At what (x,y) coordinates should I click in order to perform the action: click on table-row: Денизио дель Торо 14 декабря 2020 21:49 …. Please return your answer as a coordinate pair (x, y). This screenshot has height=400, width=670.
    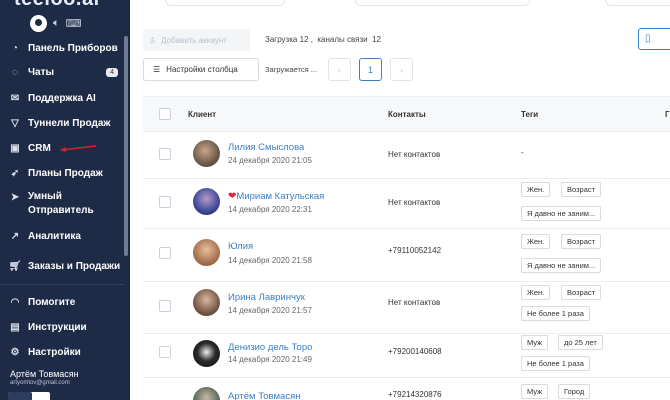
    Looking at the image, I should click on (406, 356).